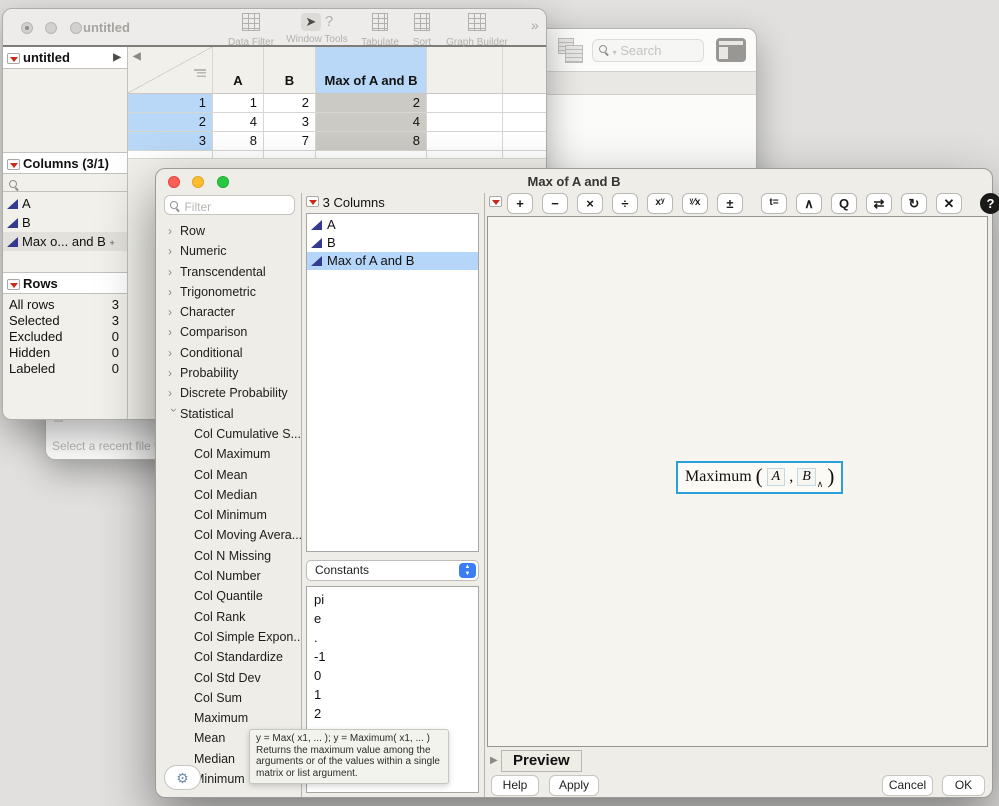 This screenshot has width=999, height=806. I want to click on cell: 1, so click(238, 103).